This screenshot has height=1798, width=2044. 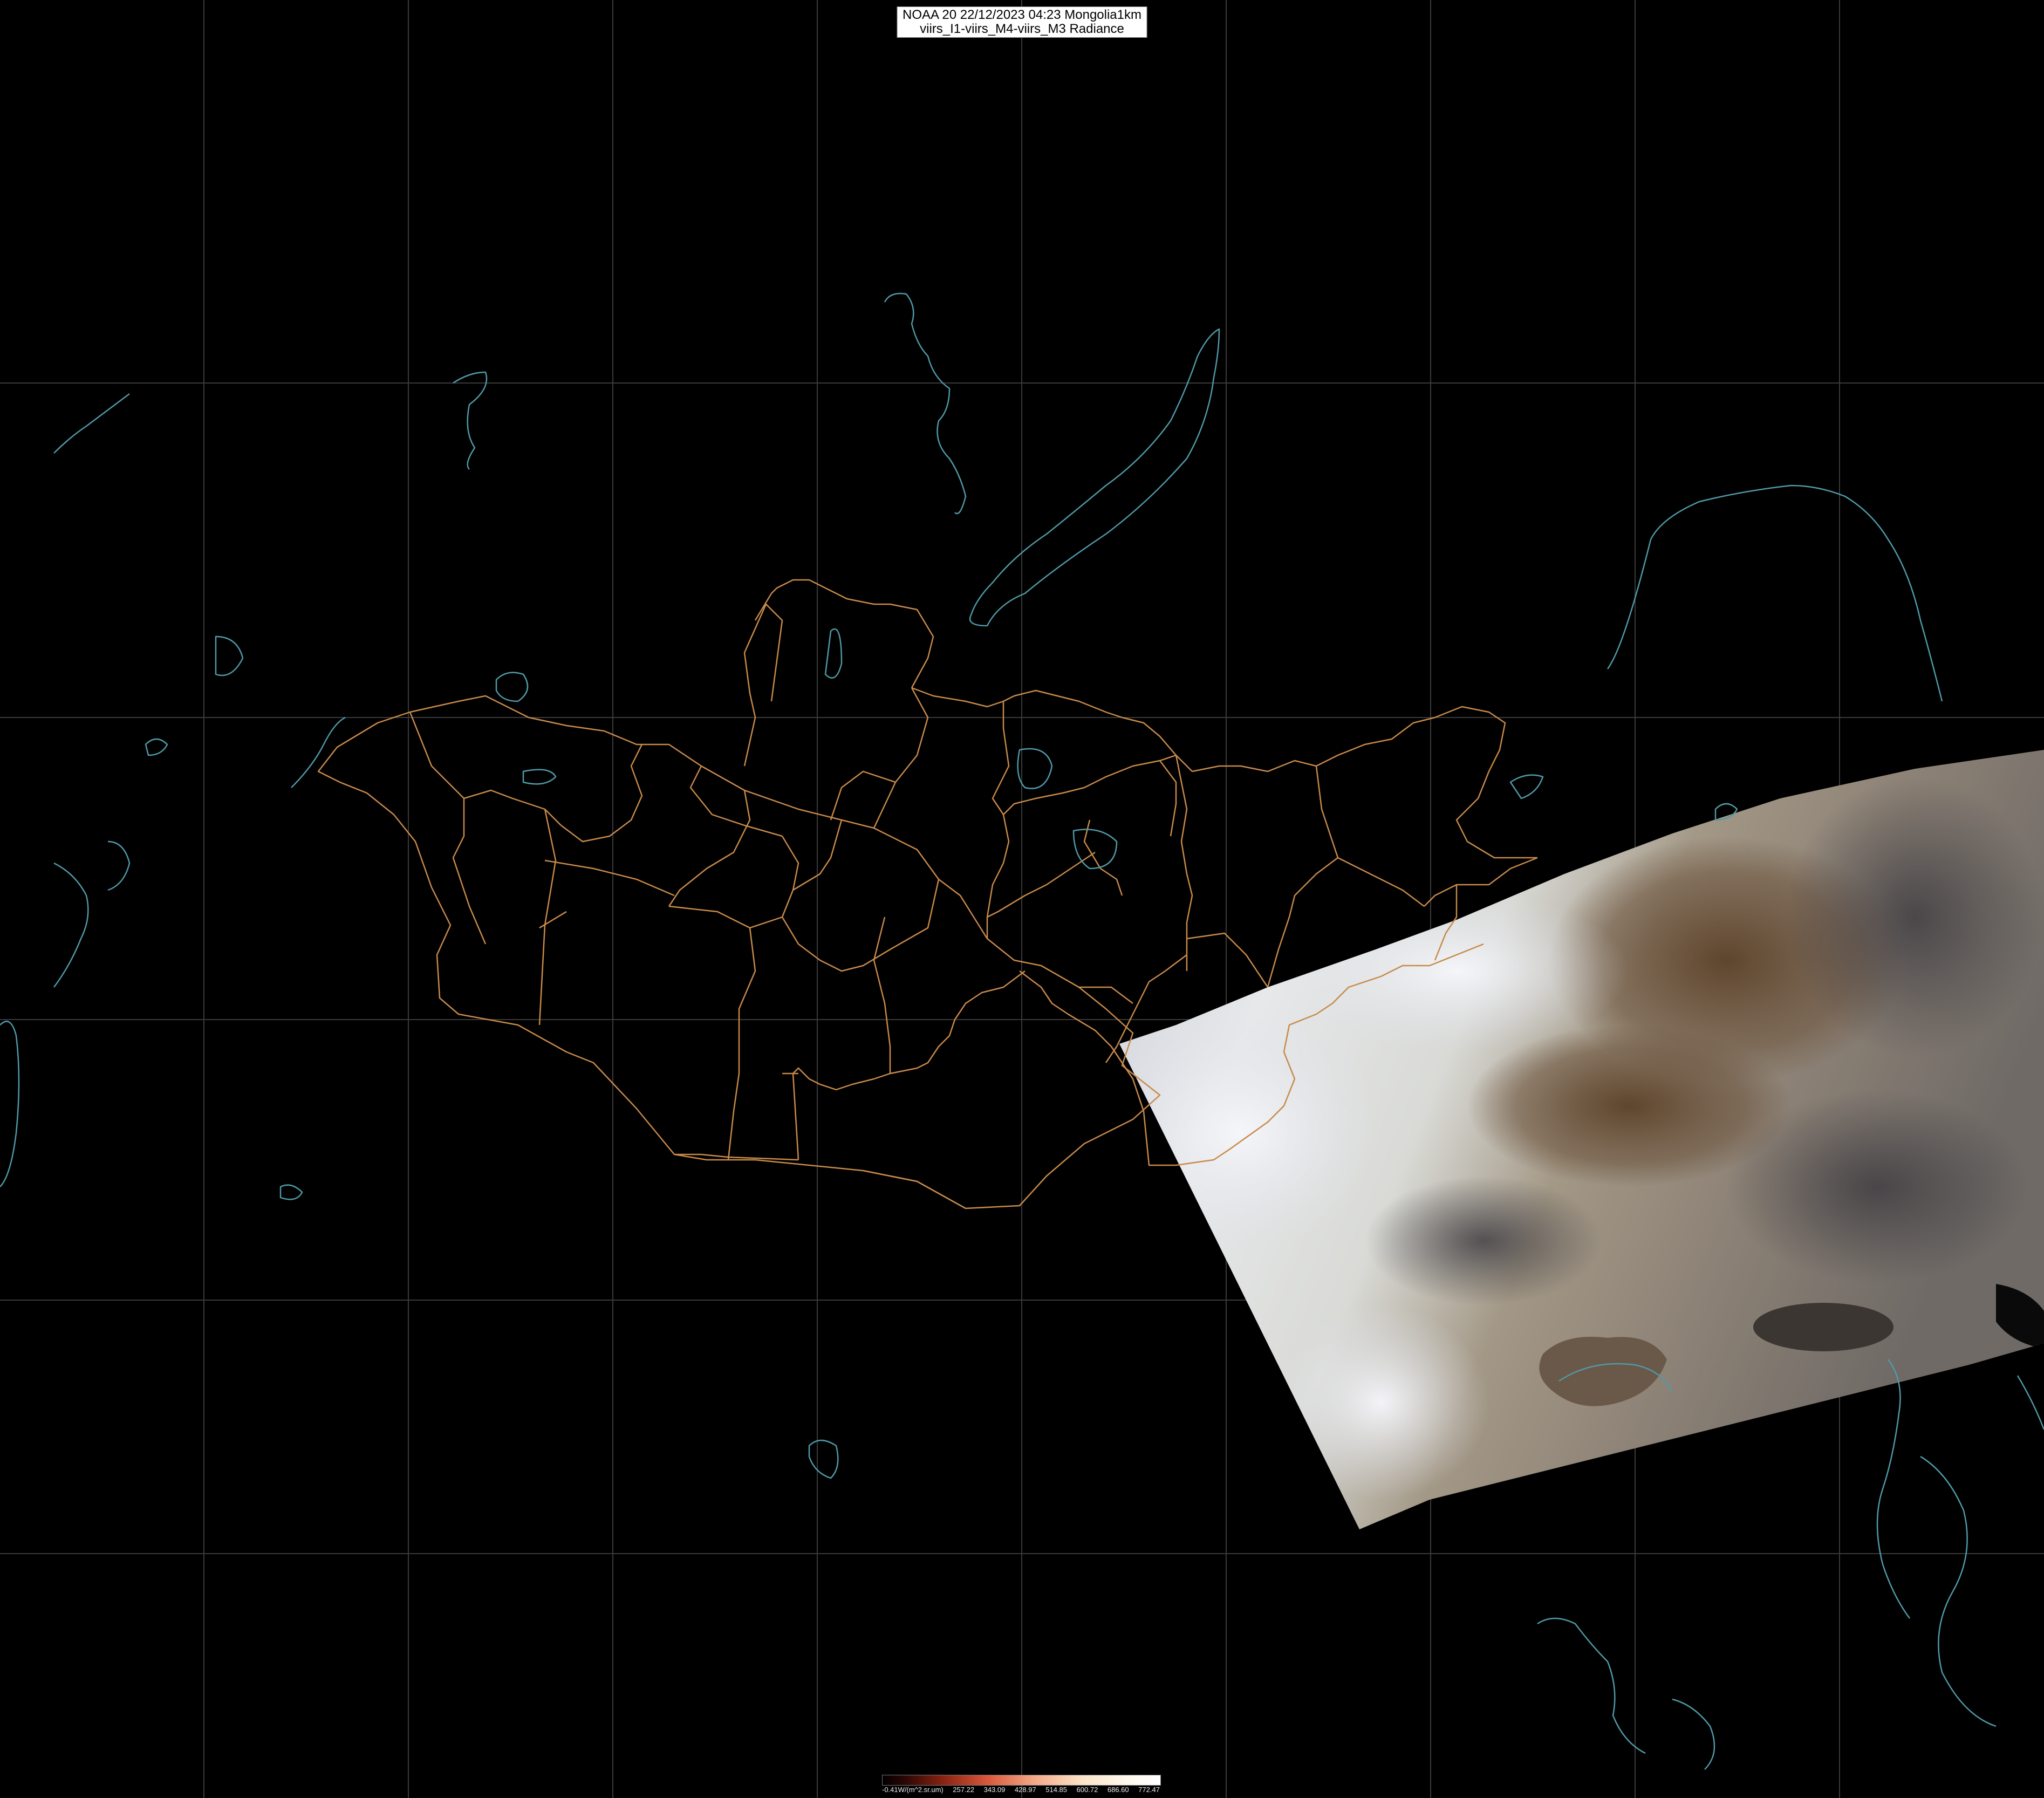 What do you see at coordinates (1022, 15) in the screenshot?
I see `map-title-line-1: NOAA 20 22/12/2023 04:23 Mongolia1km` at bounding box center [1022, 15].